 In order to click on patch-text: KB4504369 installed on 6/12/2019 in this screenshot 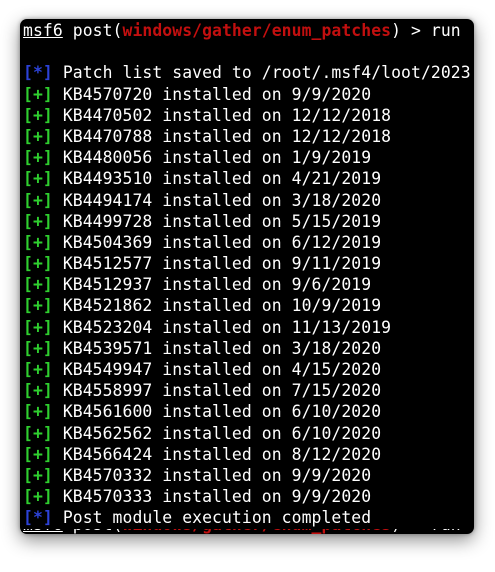, I will do `click(222, 242)`.